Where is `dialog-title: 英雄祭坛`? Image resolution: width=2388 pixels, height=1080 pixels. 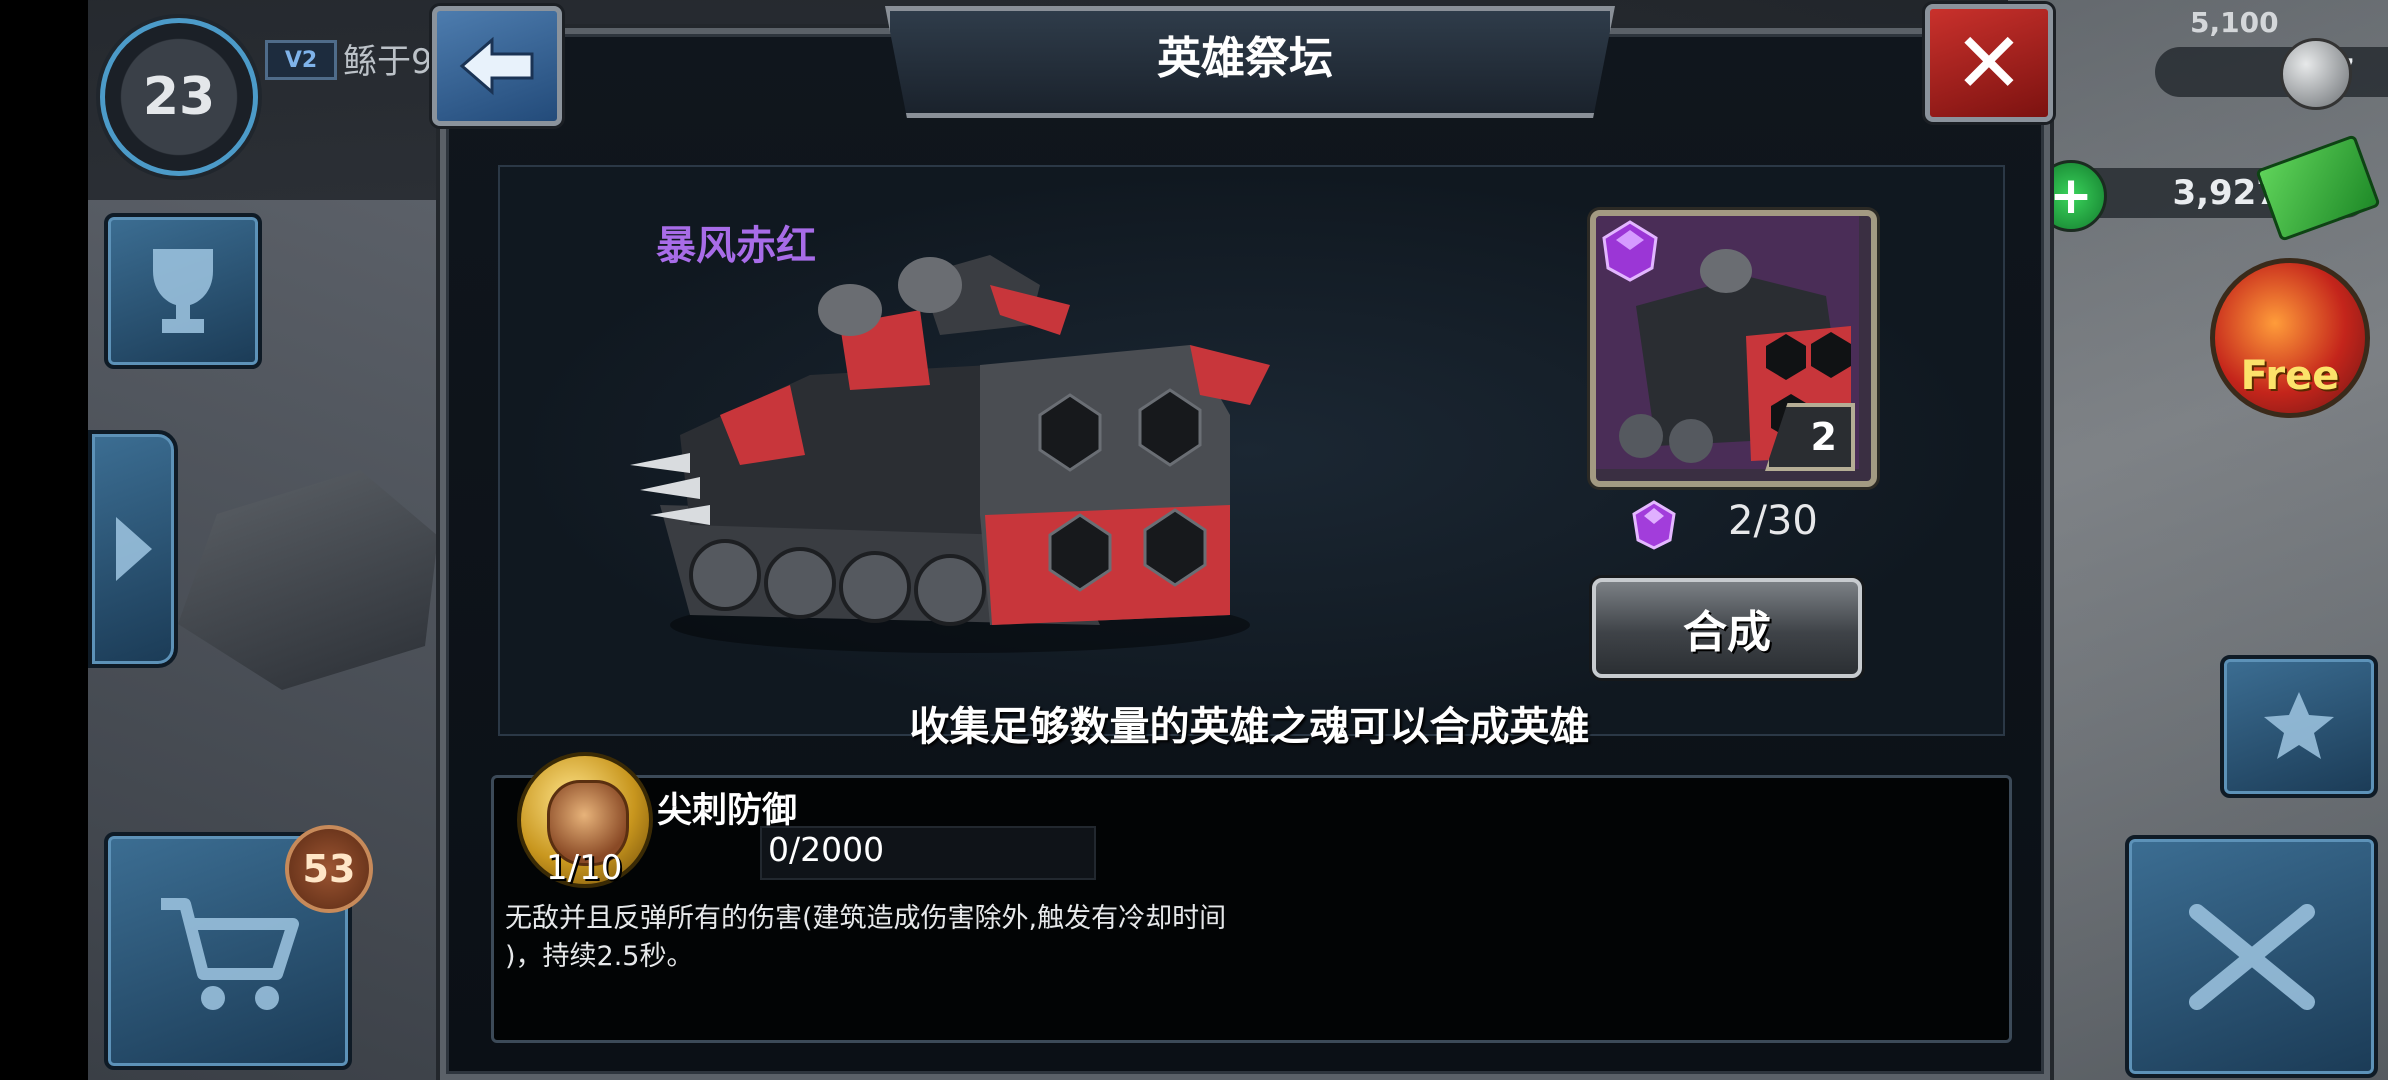 dialog-title: 英雄祭坛 is located at coordinates (1245, 58).